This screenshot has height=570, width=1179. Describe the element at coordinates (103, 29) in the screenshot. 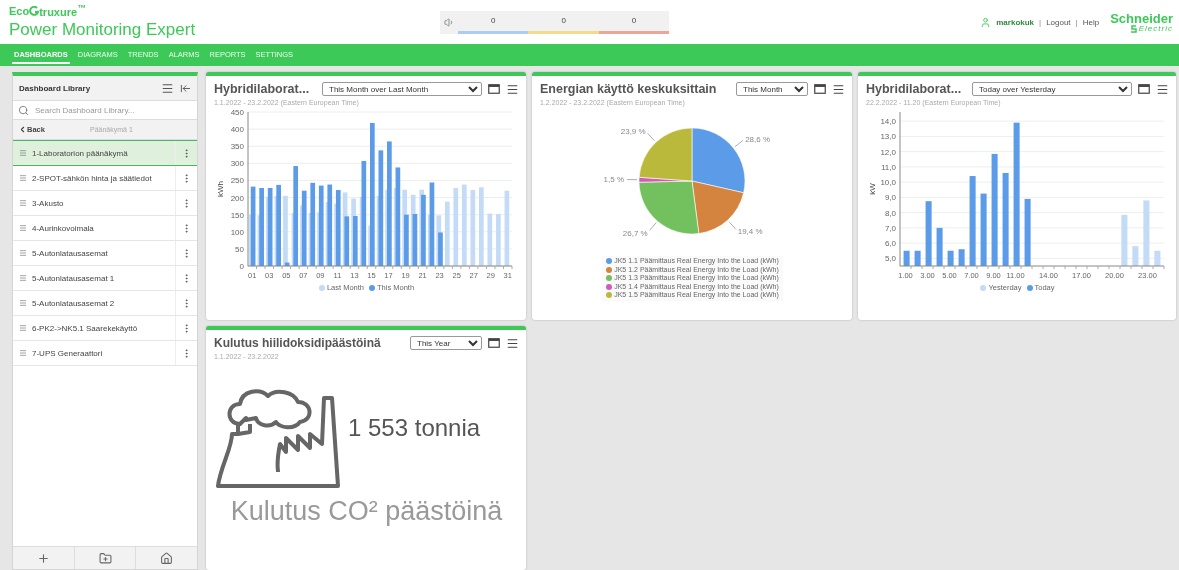

I see `product-name: Power Monitoring Expert` at that location.